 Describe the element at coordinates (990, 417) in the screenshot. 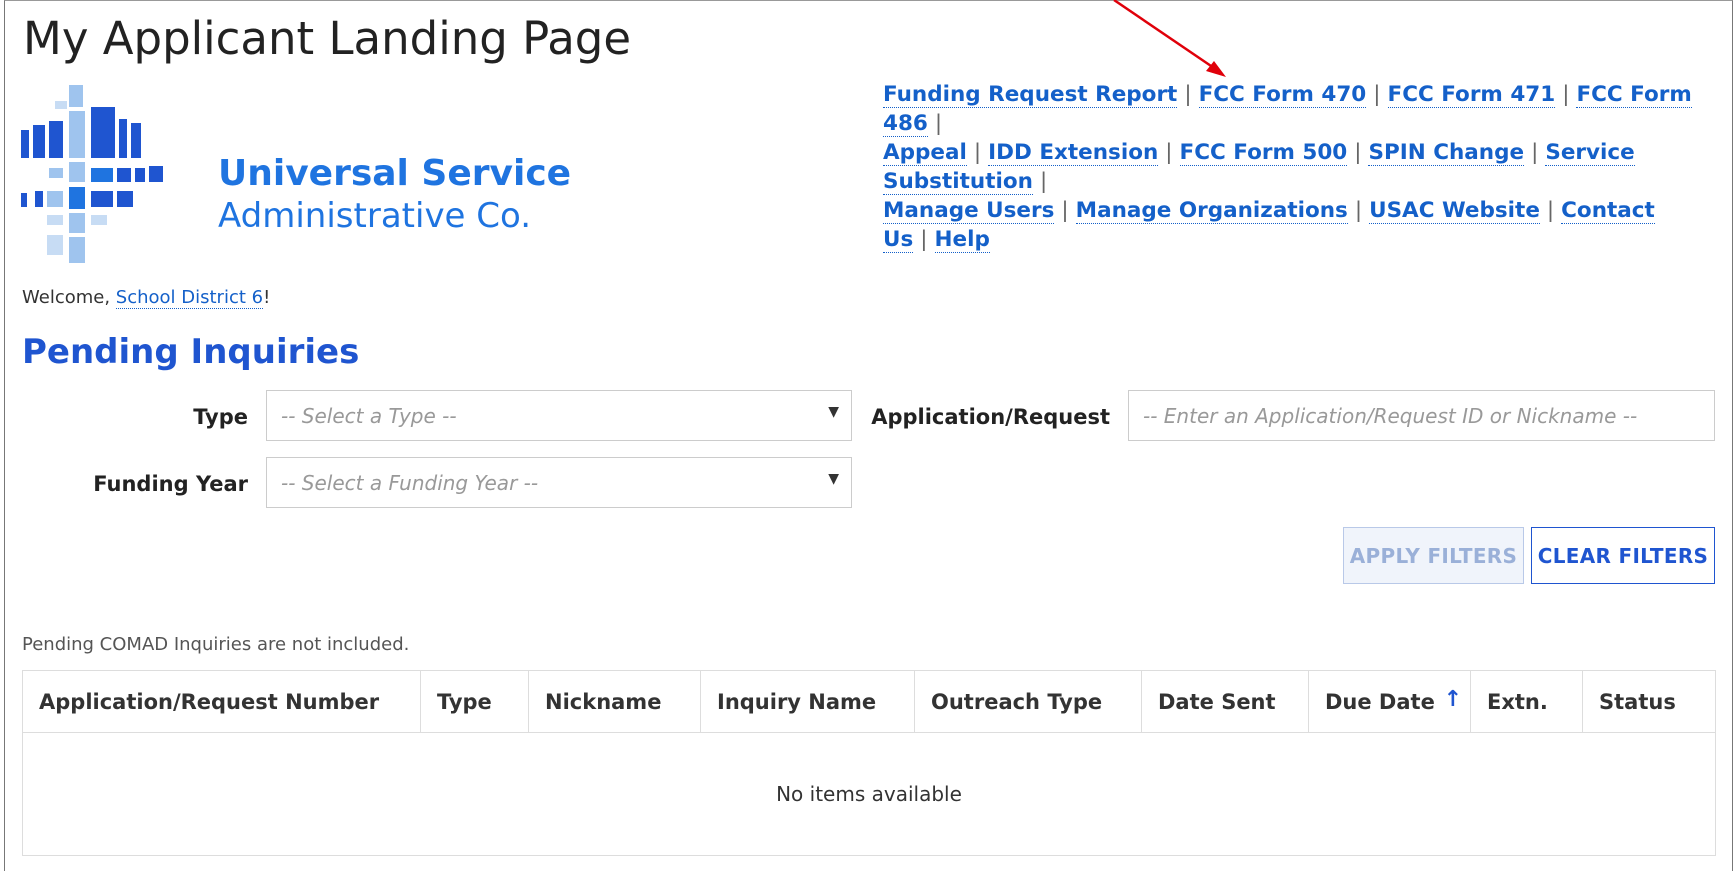

I see `application-request-label: Application/Request` at that location.